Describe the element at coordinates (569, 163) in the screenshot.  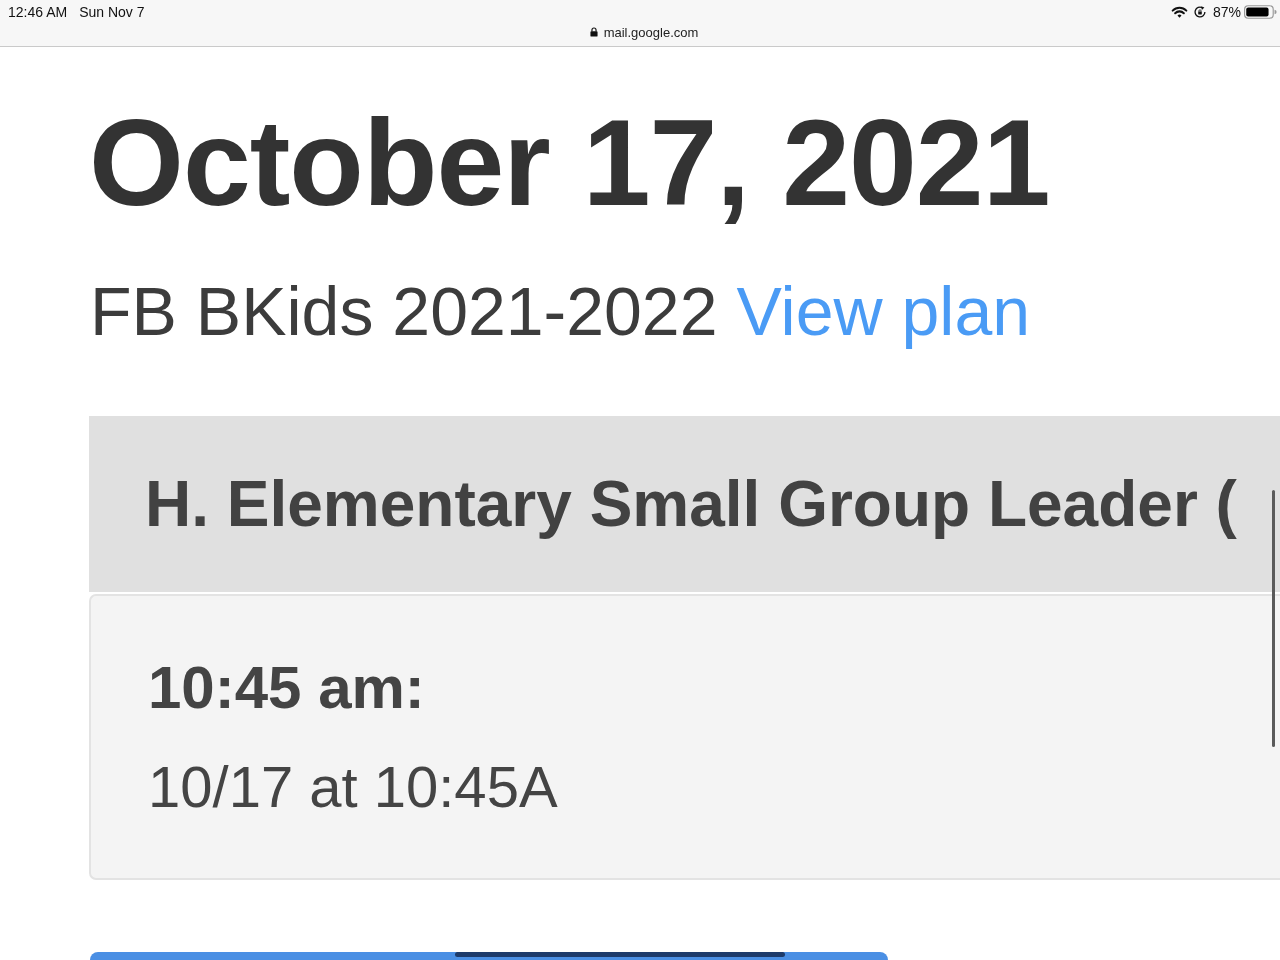
I see `page-title: October 17, 2021` at that location.